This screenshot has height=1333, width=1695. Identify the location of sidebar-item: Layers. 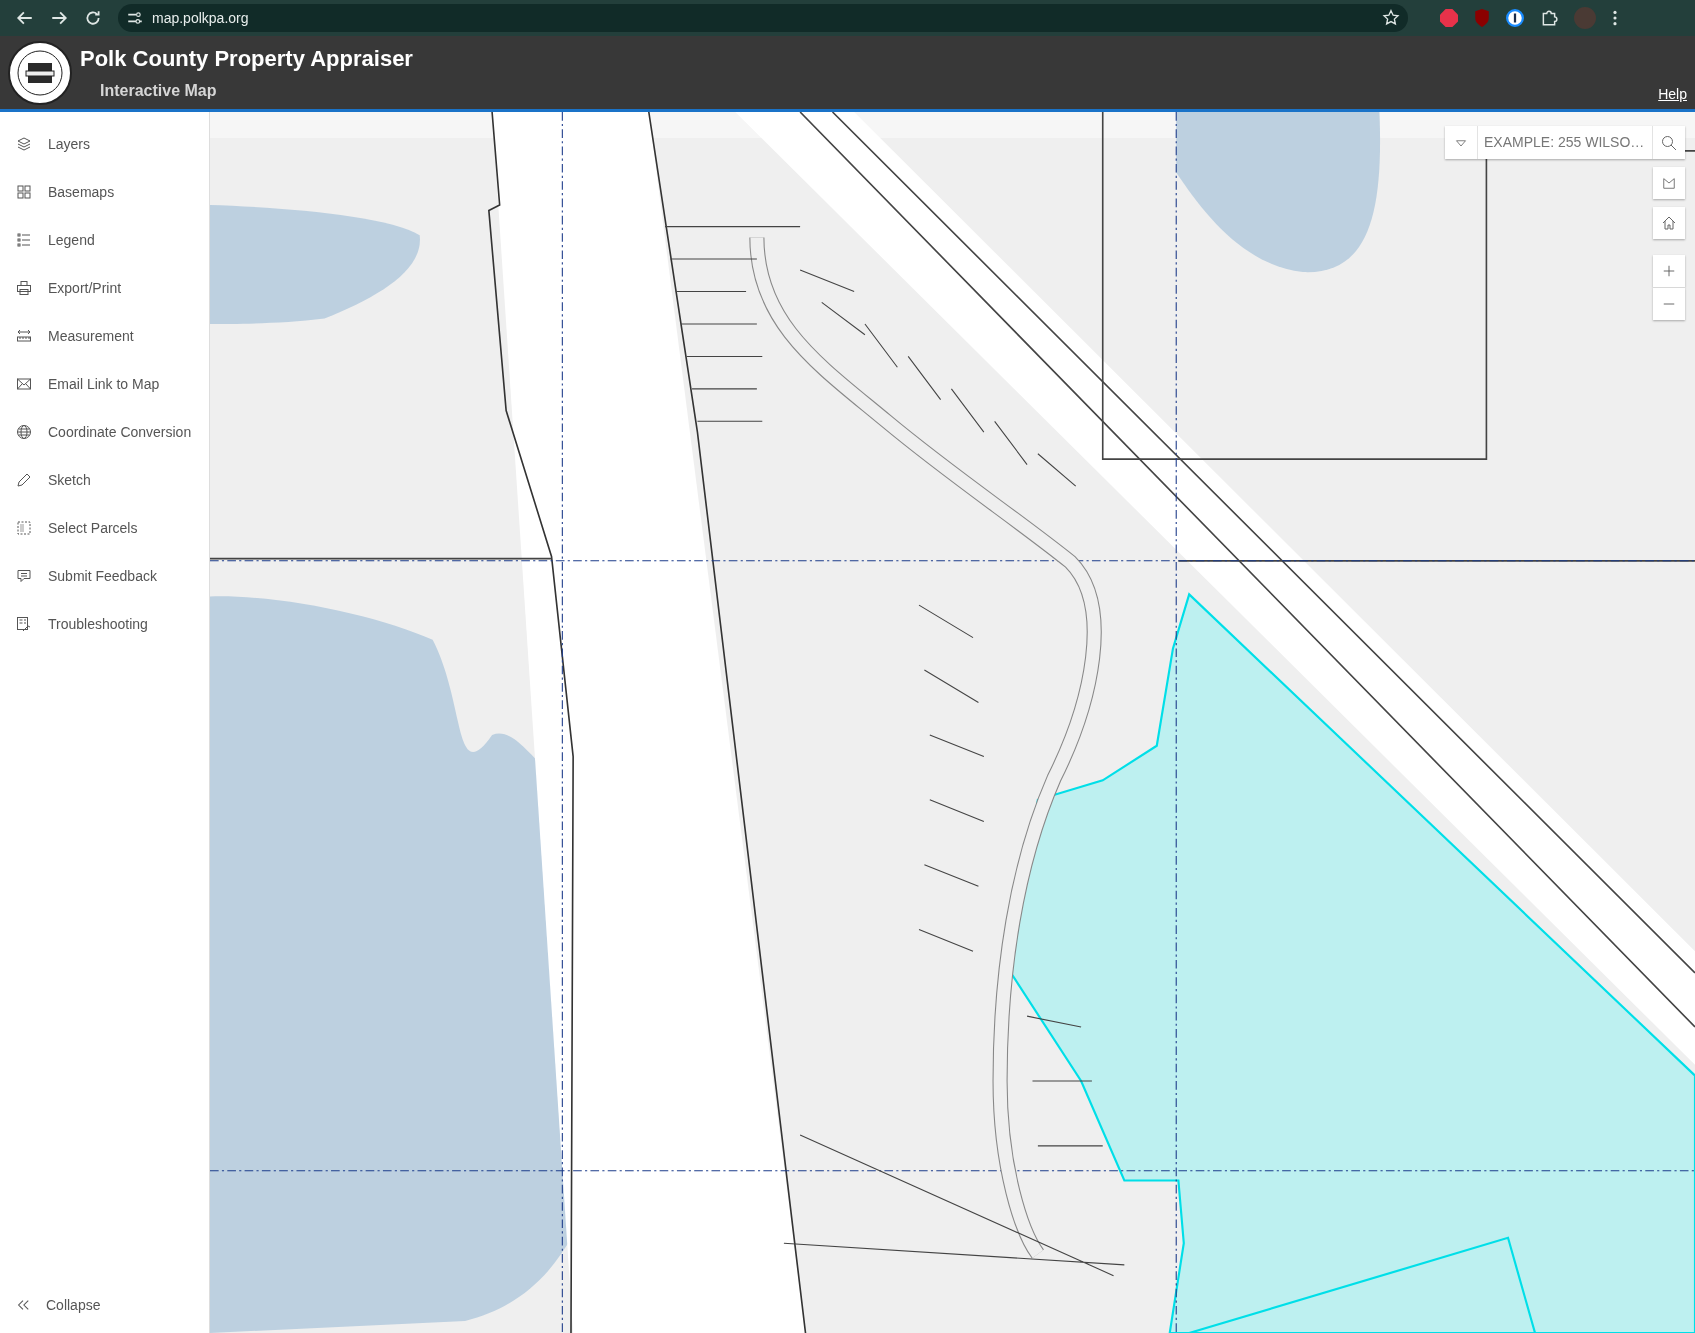
(104, 144).